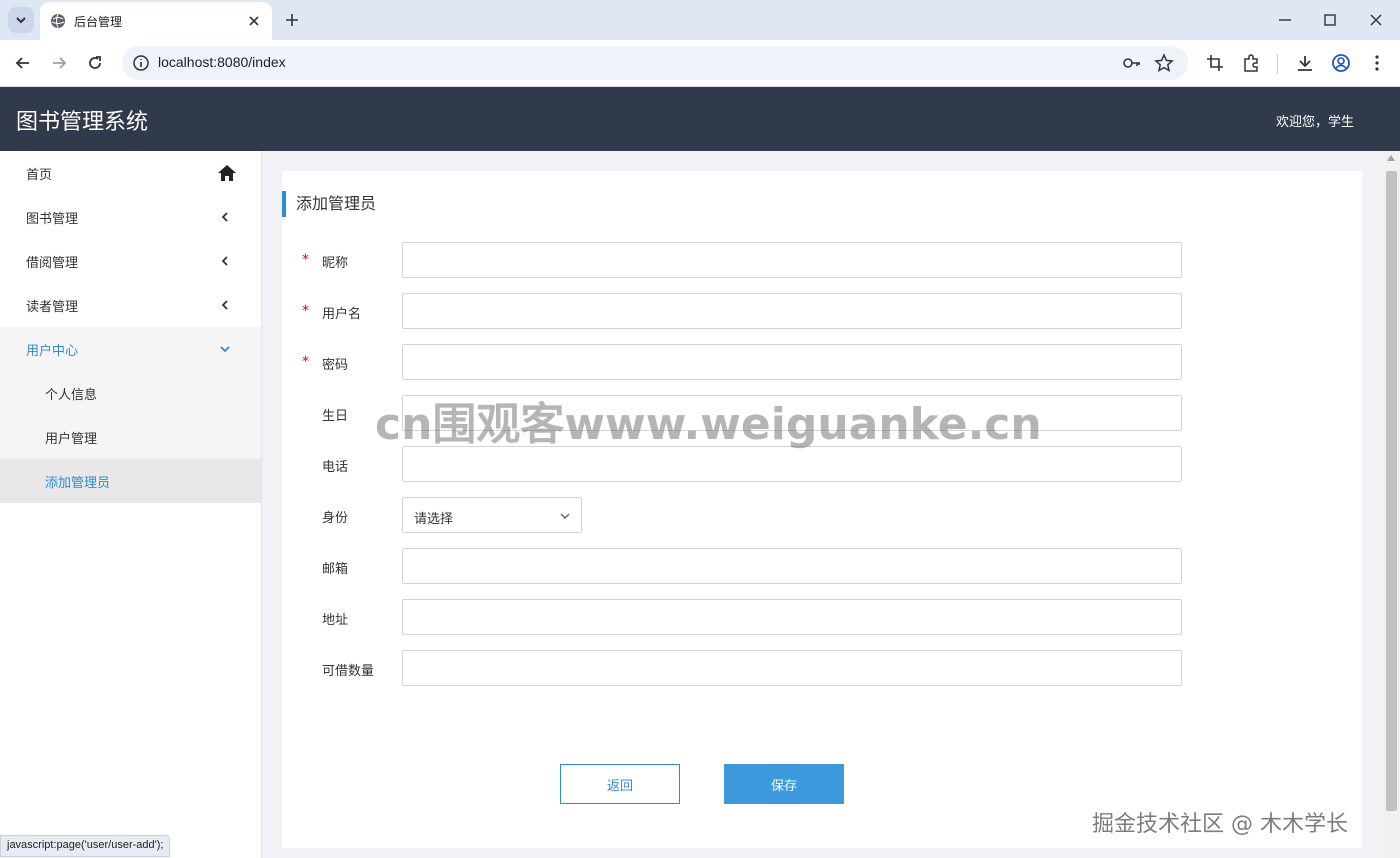 Image resolution: width=1400 pixels, height=858 pixels. I want to click on profile-icon, so click(1341, 63).